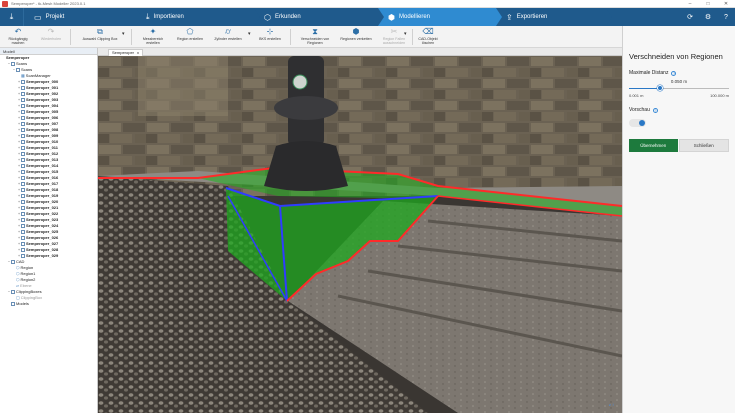 Image resolution: width=735 pixels, height=413 pixels. I want to click on axis-z-label: z, so click(609, 404).